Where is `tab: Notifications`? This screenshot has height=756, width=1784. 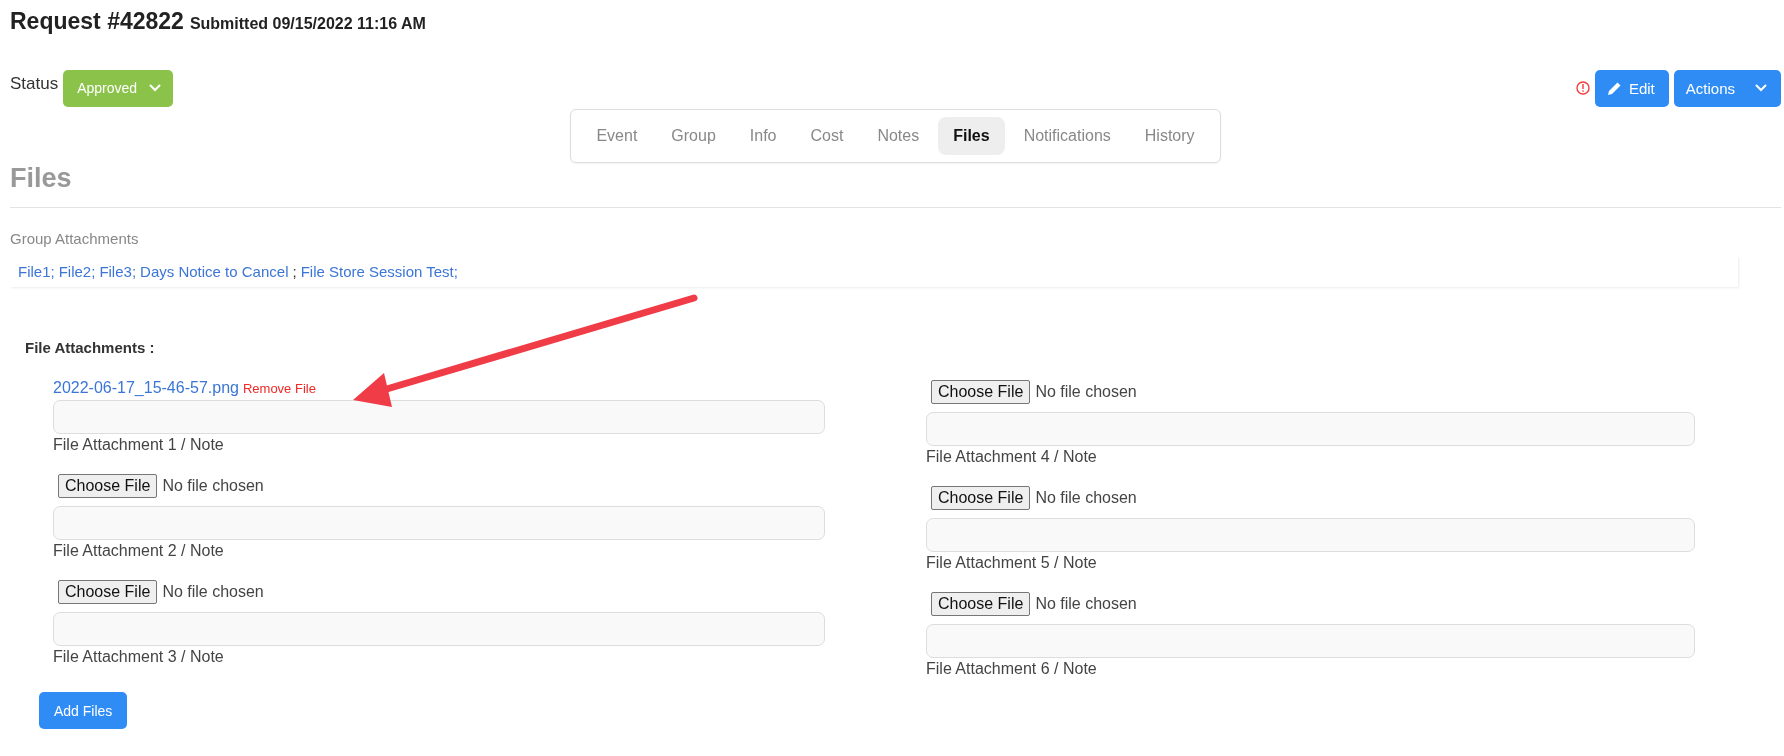
tab: Notifications is located at coordinates (1067, 136).